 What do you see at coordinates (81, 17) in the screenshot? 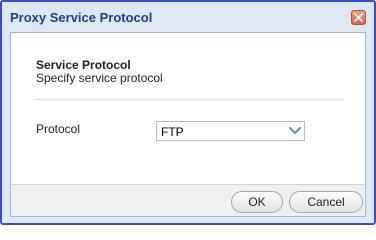
I see `dialog-title: Proxy Service Protocol` at bounding box center [81, 17].